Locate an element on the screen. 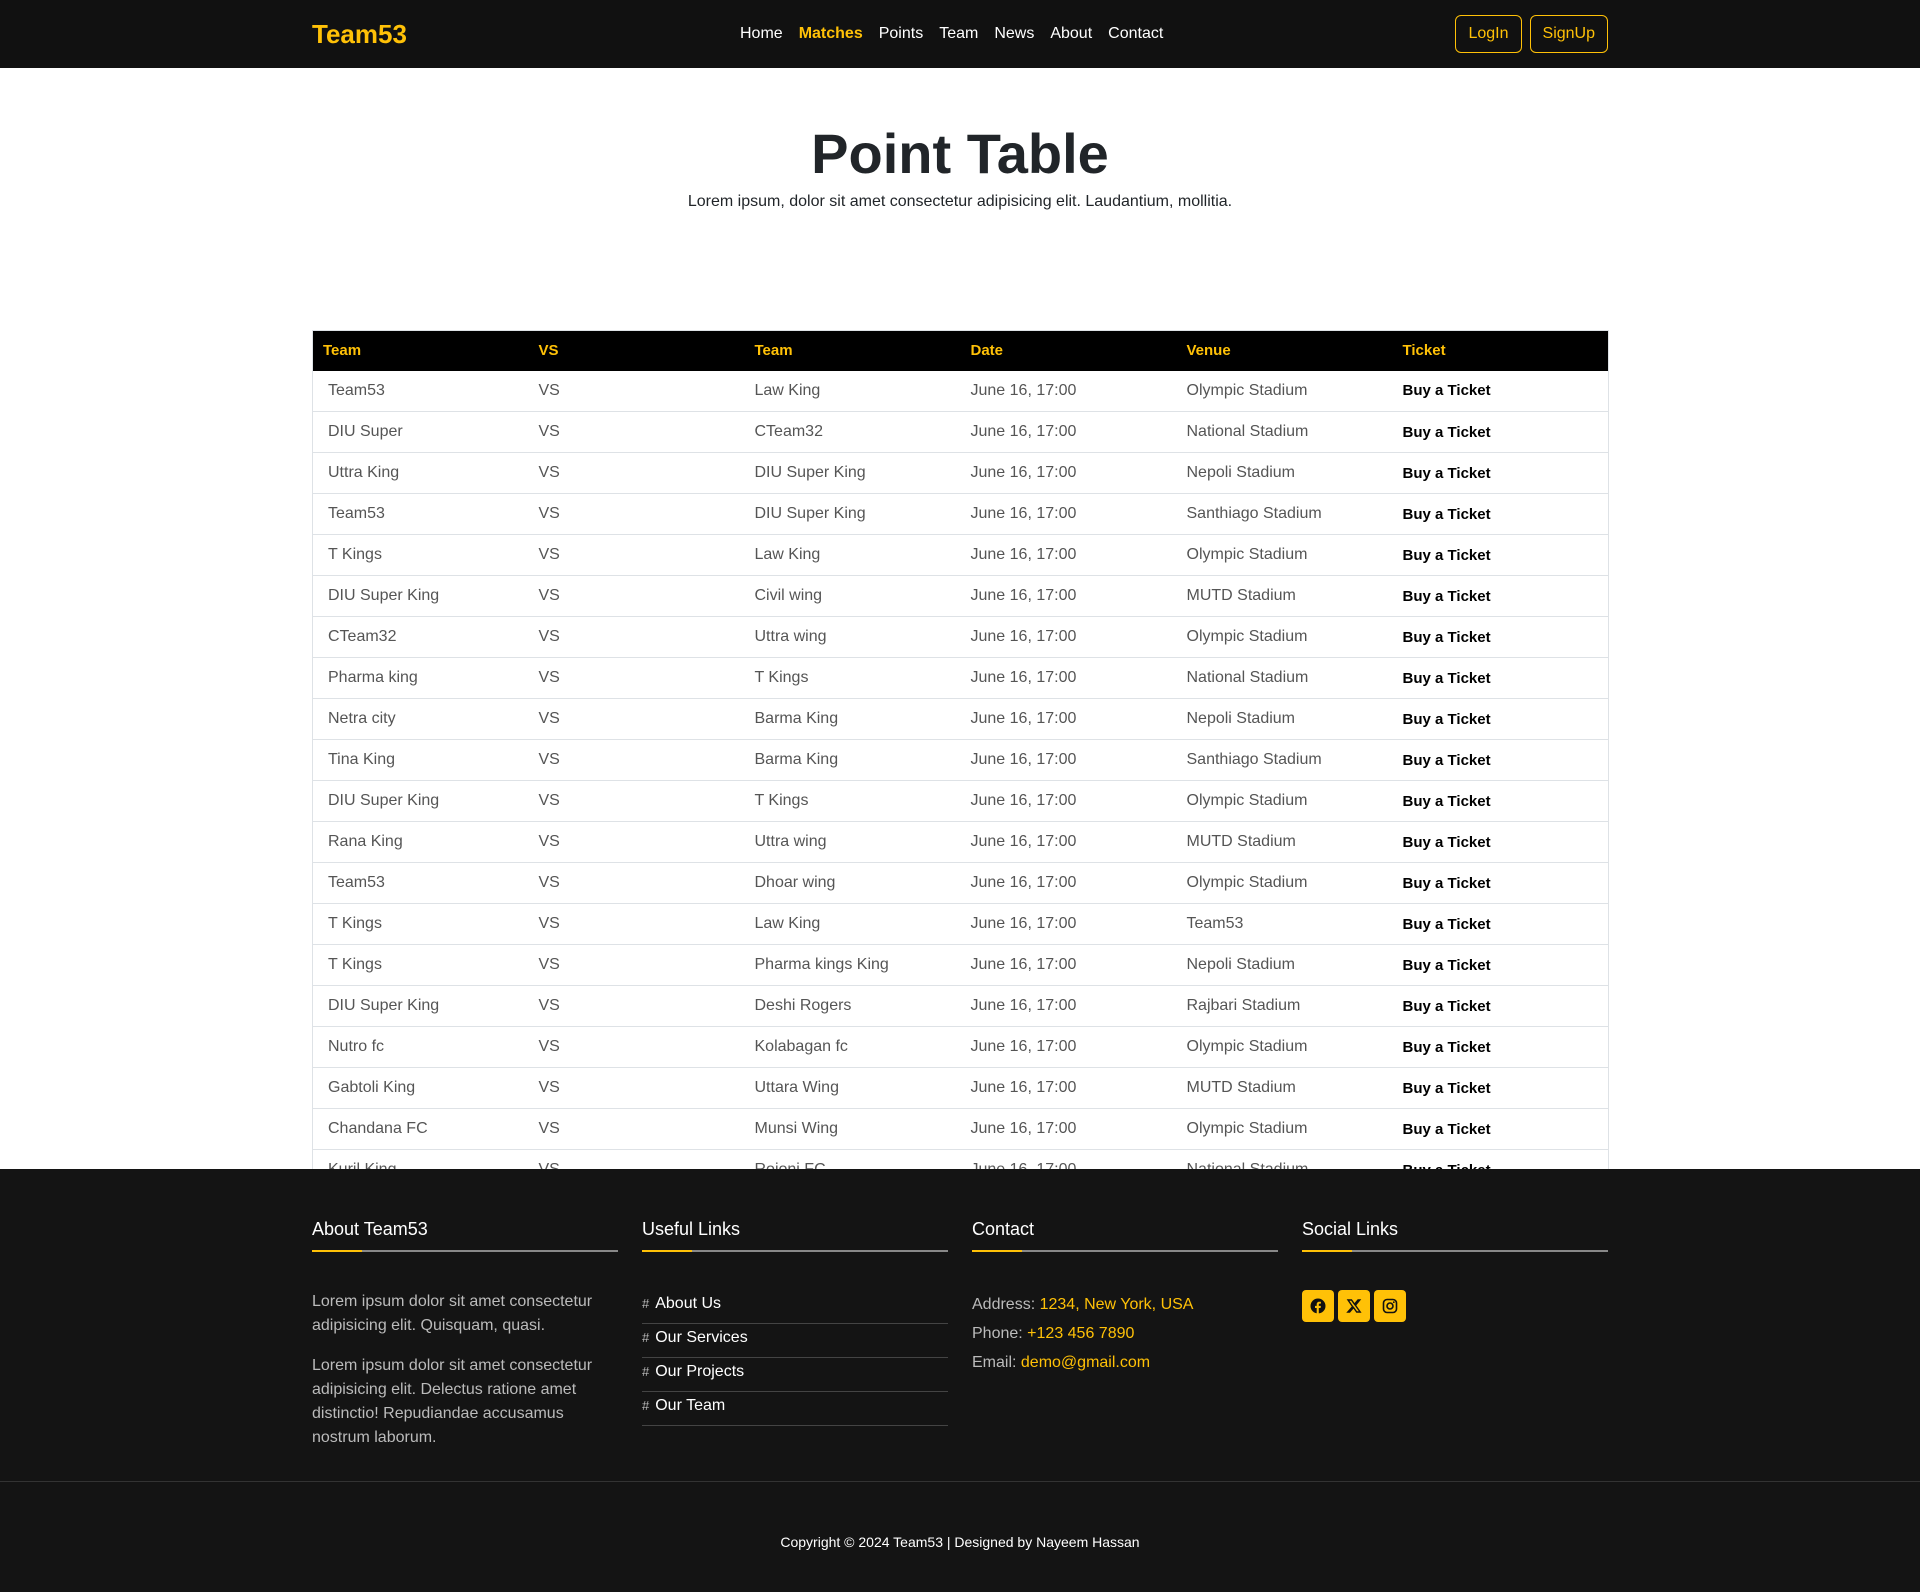  table-header-row: Team VS Team Date Venue Ticket is located at coordinates (960, 350).